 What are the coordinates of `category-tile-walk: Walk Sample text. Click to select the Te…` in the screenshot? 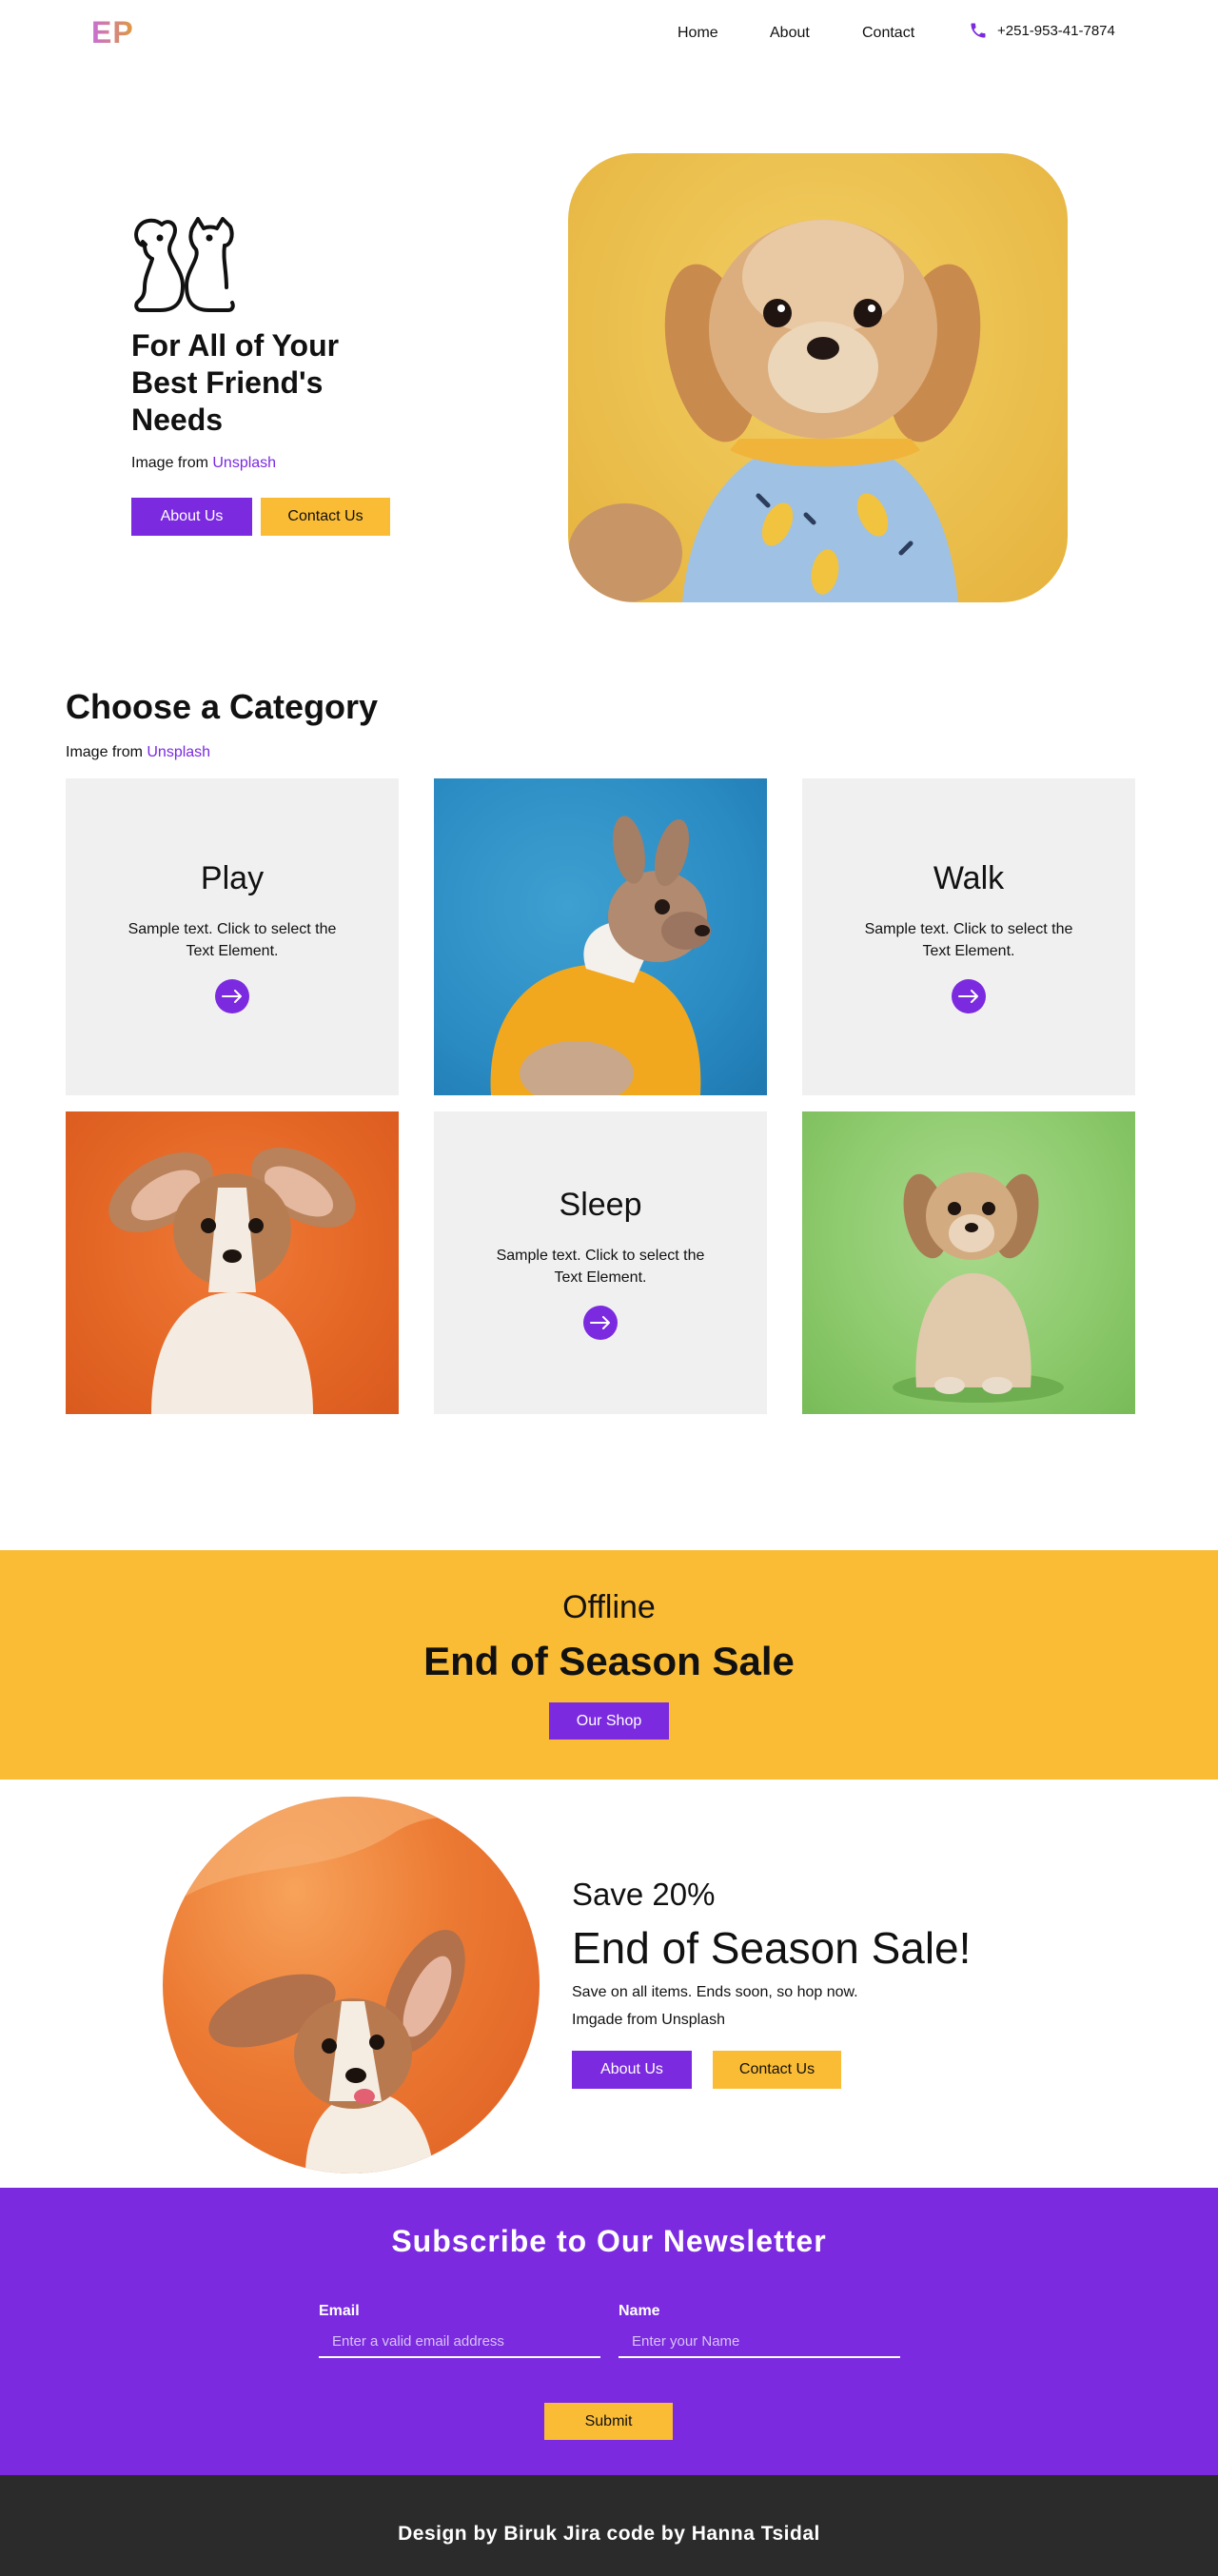 It's located at (968, 936).